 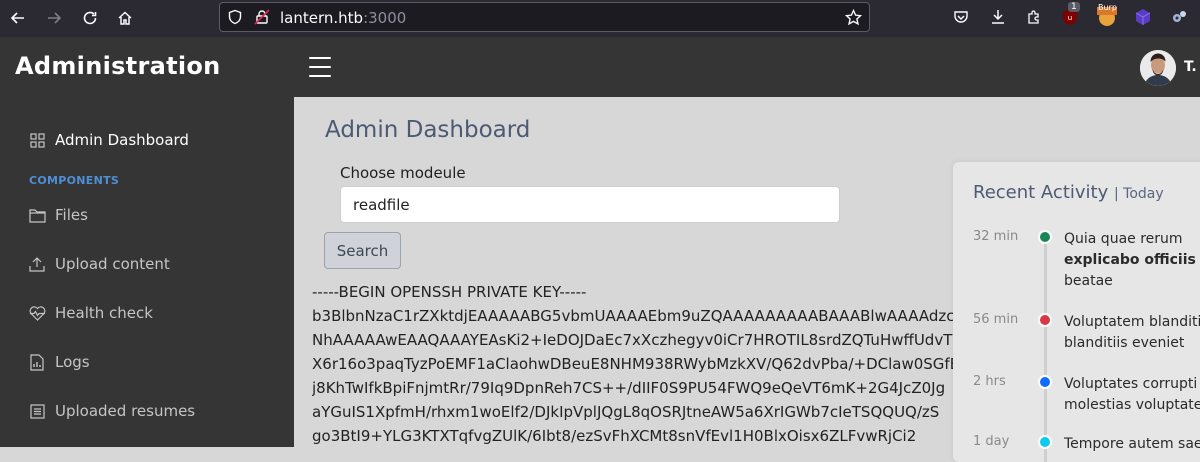 I want to click on sidebar-item-upload-content: Upload content, so click(x=99, y=264).